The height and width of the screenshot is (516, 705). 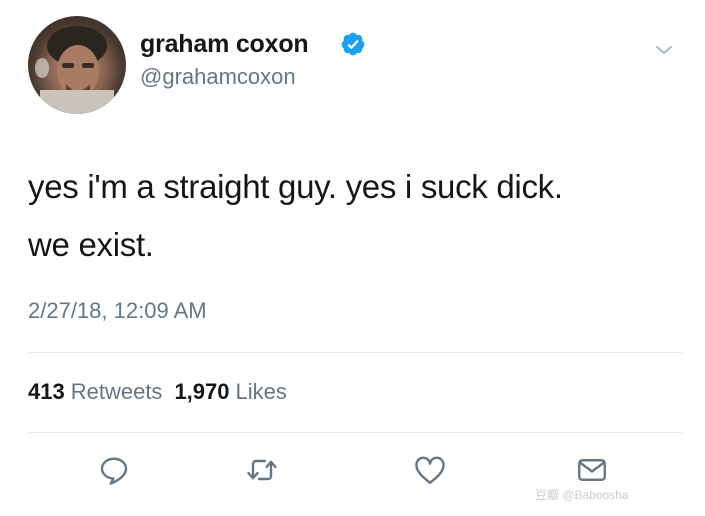 I want to click on retweets-stat: 413 Retweets, so click(x=95, y=391).